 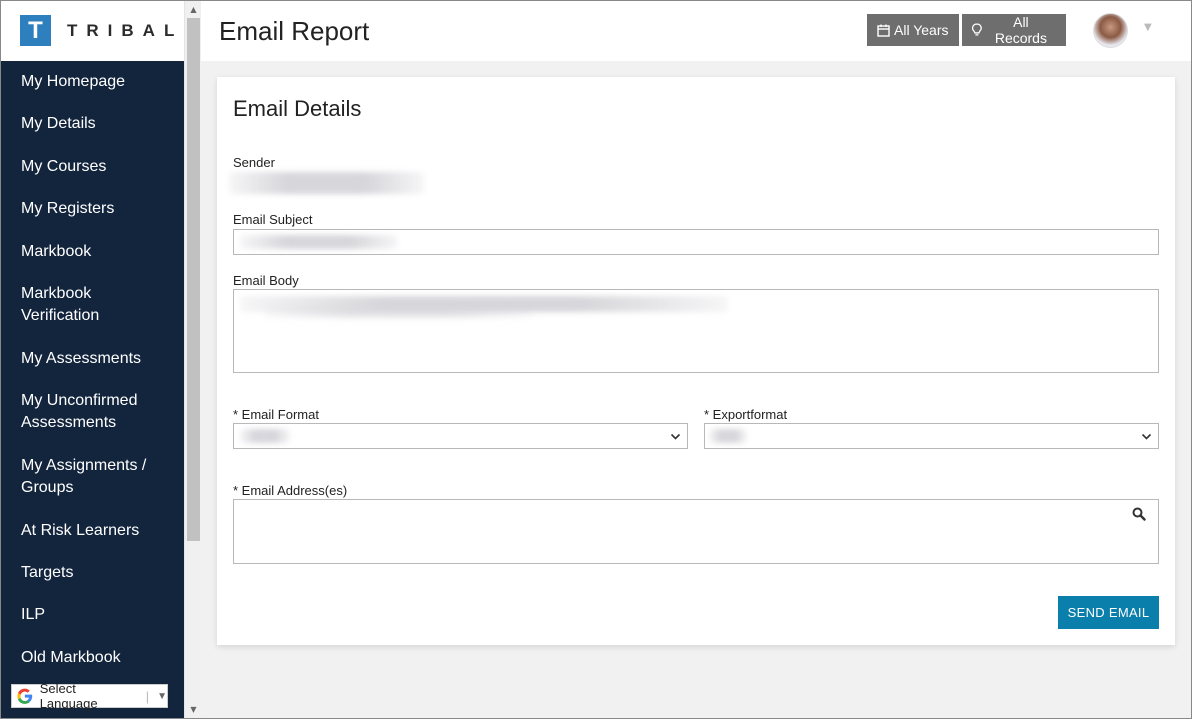 What do you see at coordinates (1139, 514) in the screenshot?
I see `search-icon` at bounding box center [1139, 514].